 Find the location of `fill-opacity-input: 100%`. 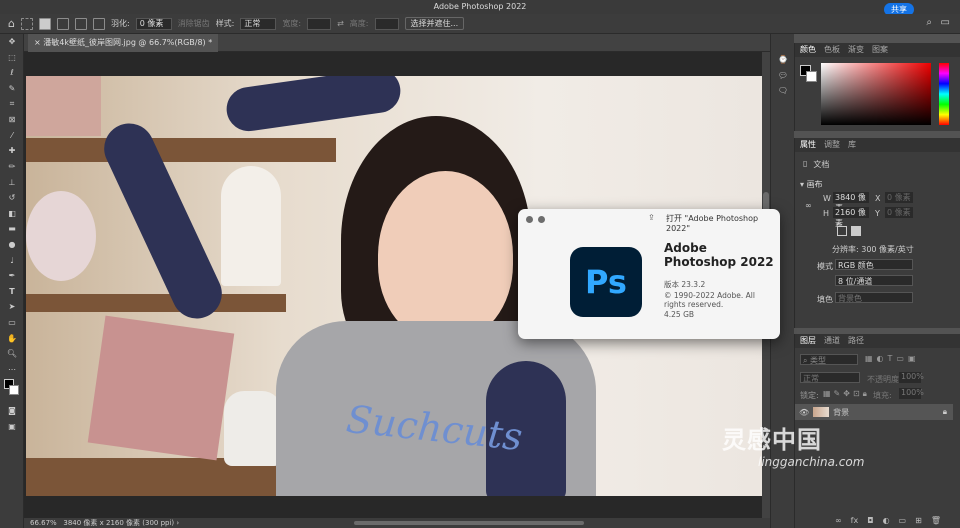

fill-opacity-input: 100% is located at coordinates (911, 393).